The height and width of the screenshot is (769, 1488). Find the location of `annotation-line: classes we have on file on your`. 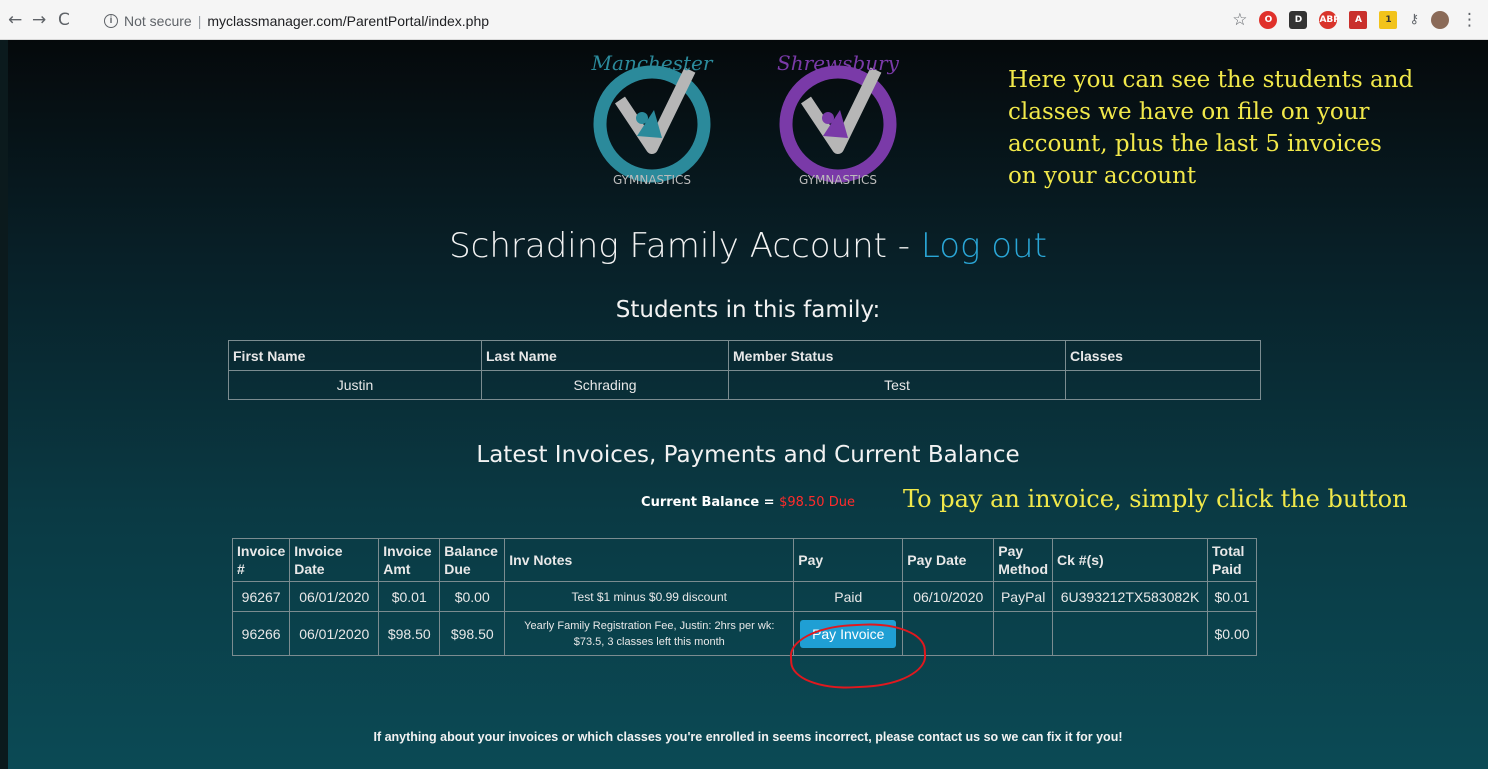

annotation-line: classes we have on file on your is located at coordinates (1189, 112).